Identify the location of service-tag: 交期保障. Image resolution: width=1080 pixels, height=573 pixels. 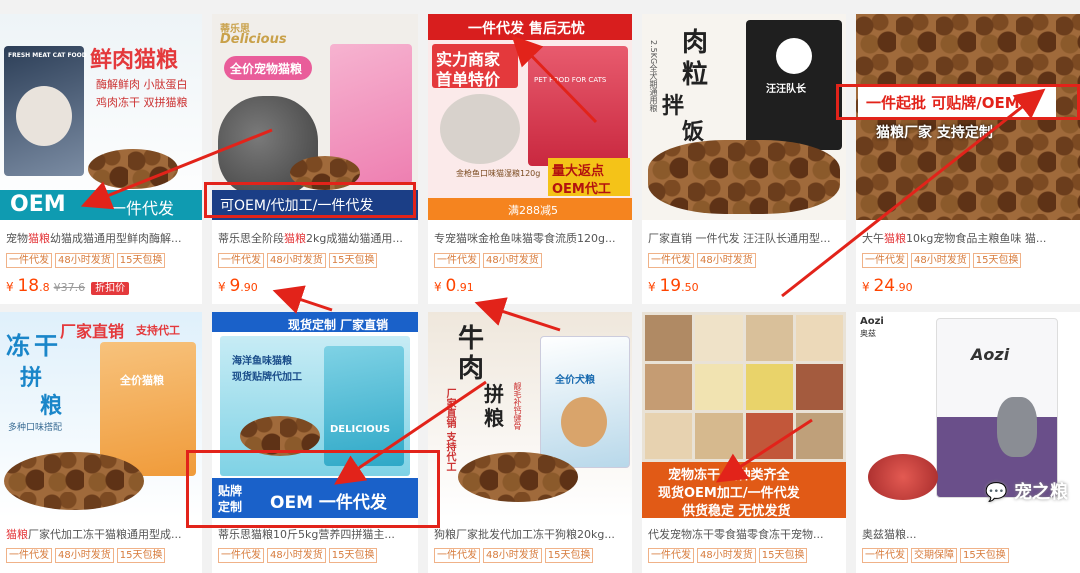
(934, 555).